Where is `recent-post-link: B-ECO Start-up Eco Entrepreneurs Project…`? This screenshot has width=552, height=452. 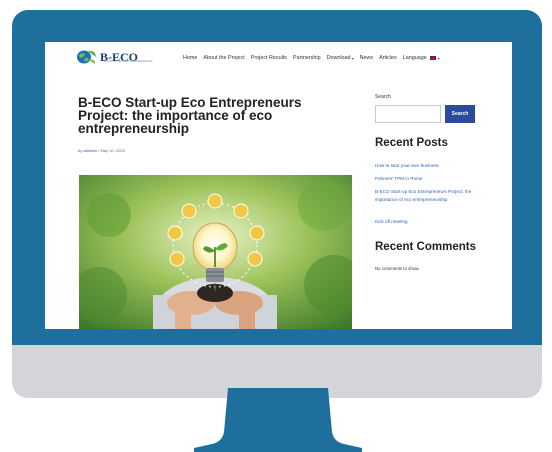 recent-post-link: B-ECO Start-up Eco Entrepreneurs Project… is located at coordinates (424, 196).